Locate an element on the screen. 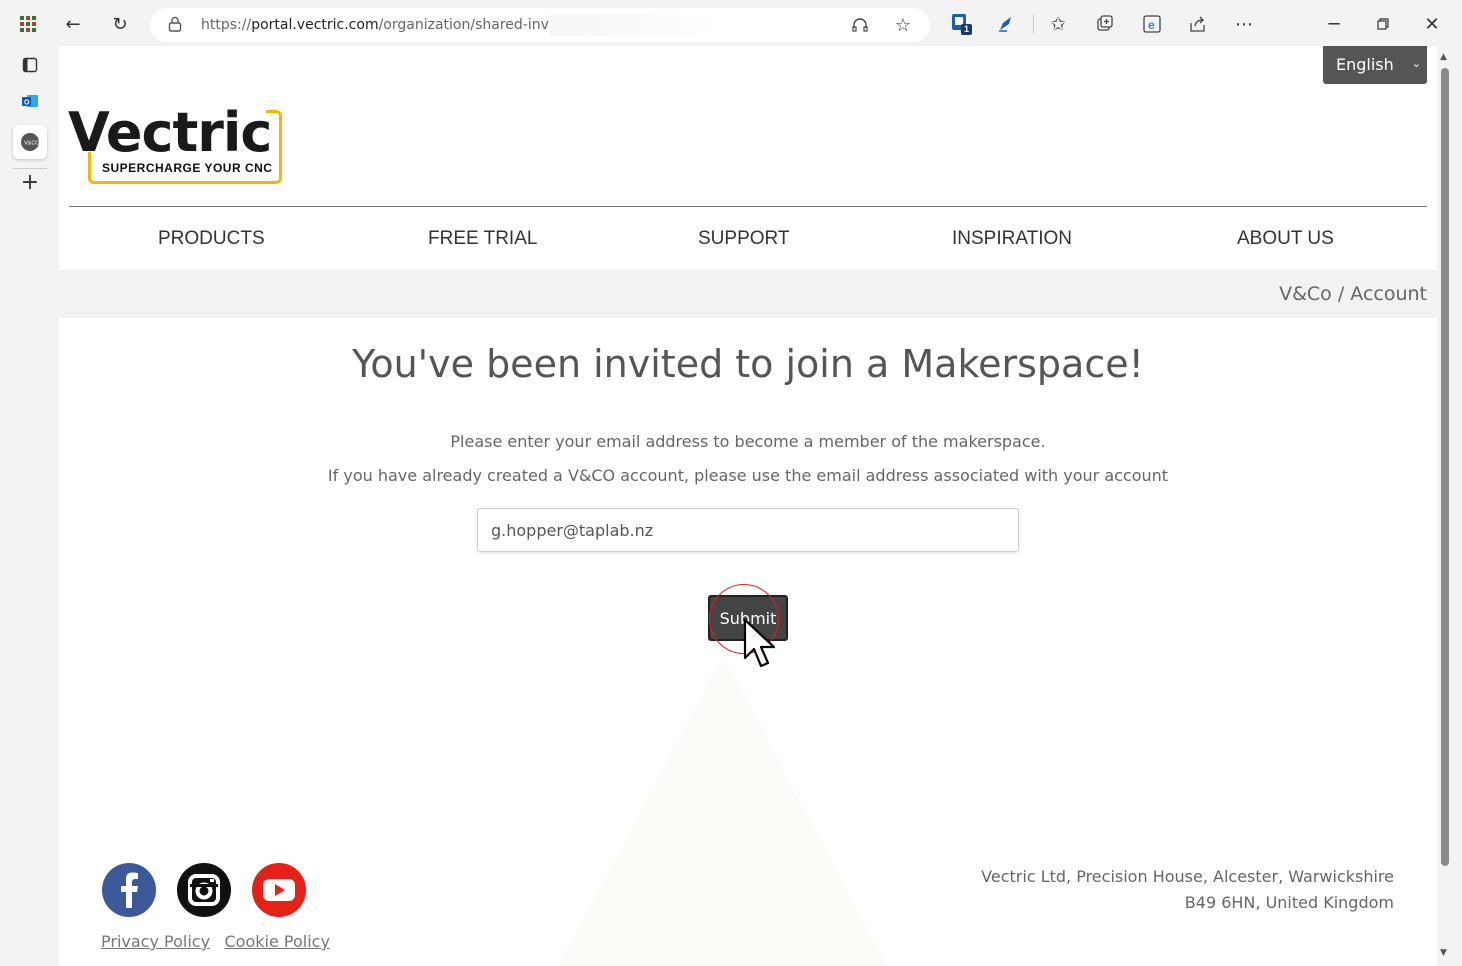 This screenshot has height=966, width=1462. youtube-link is located at coordinates (279, 890).